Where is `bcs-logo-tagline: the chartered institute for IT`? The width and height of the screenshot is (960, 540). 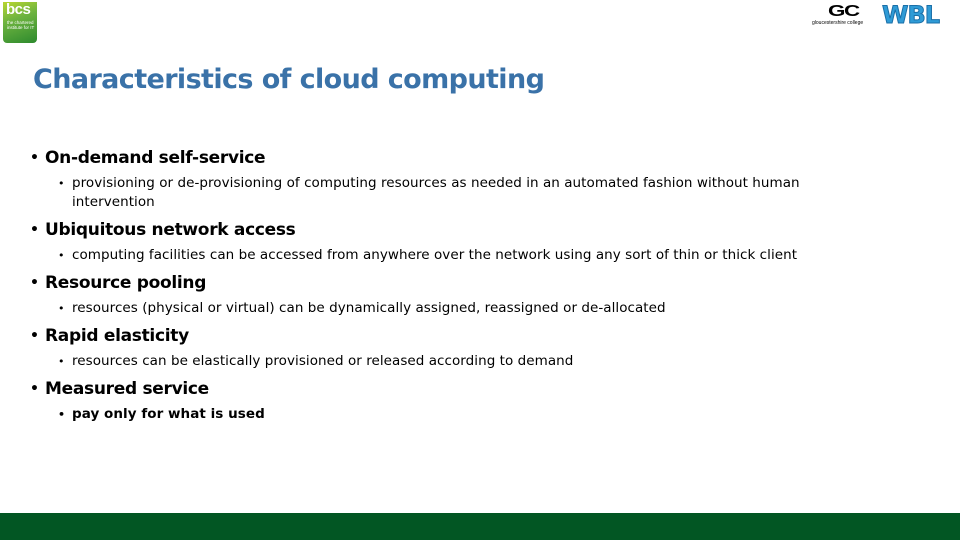 bcs-logo-tagline: the chartered institute for IT is located at coordinates (21, 25).